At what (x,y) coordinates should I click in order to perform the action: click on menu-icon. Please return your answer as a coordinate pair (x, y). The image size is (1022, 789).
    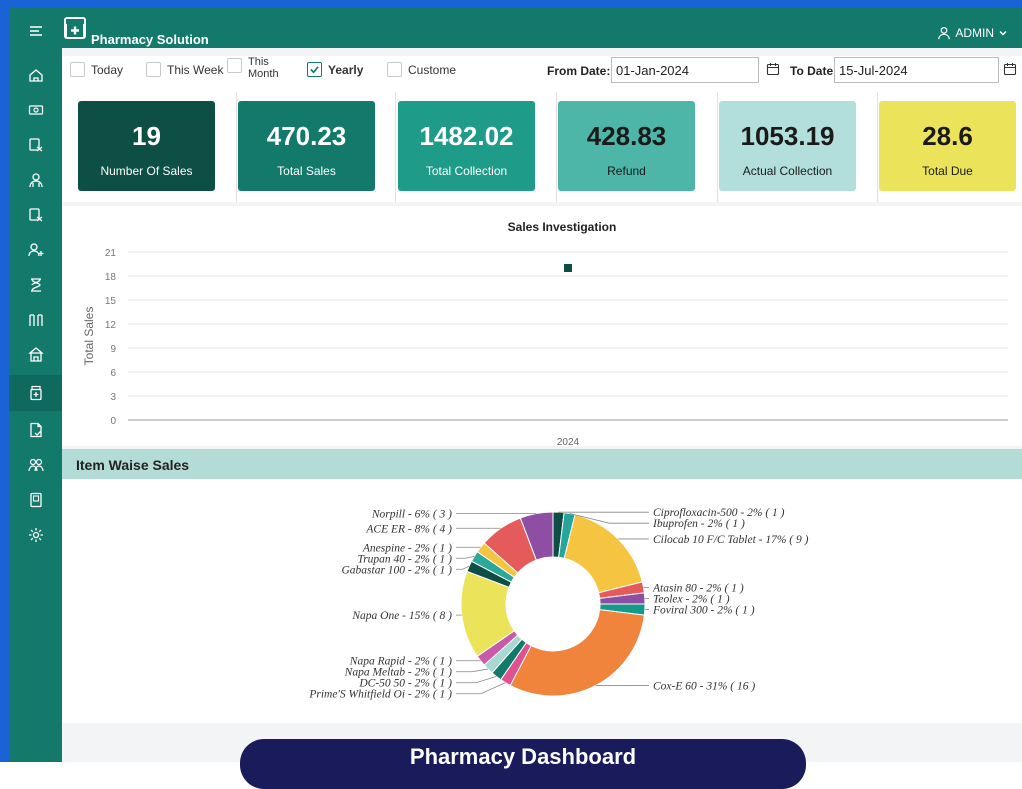
    Looking at the image, I should click on (35, 31).